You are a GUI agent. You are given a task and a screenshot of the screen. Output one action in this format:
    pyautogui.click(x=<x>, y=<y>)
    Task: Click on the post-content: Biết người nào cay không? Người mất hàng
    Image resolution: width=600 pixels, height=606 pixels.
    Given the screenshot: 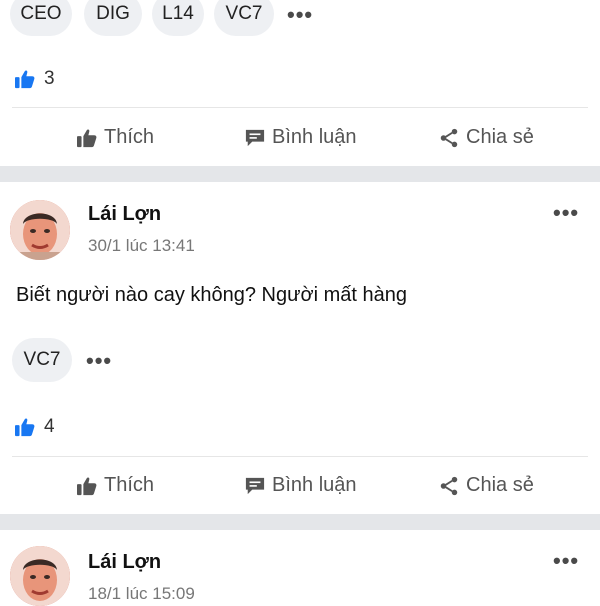 What is the action you would take?
    pyautogui.click(x=212, y=295)
    